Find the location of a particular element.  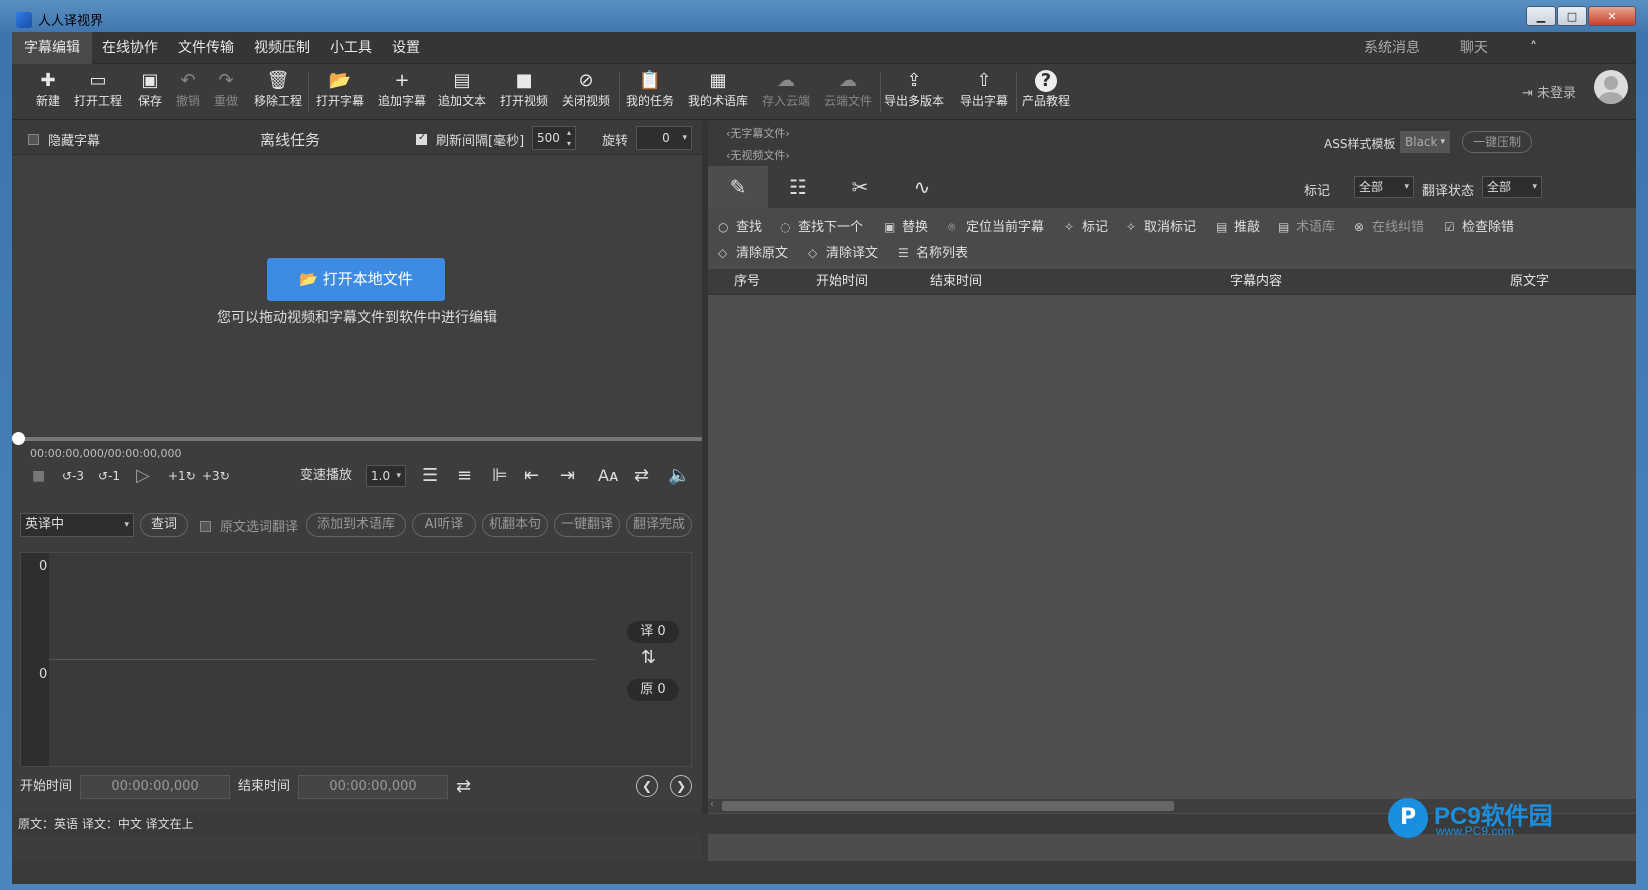

menu-online-collab: 在线协作 is located at coordinates (130, 48).